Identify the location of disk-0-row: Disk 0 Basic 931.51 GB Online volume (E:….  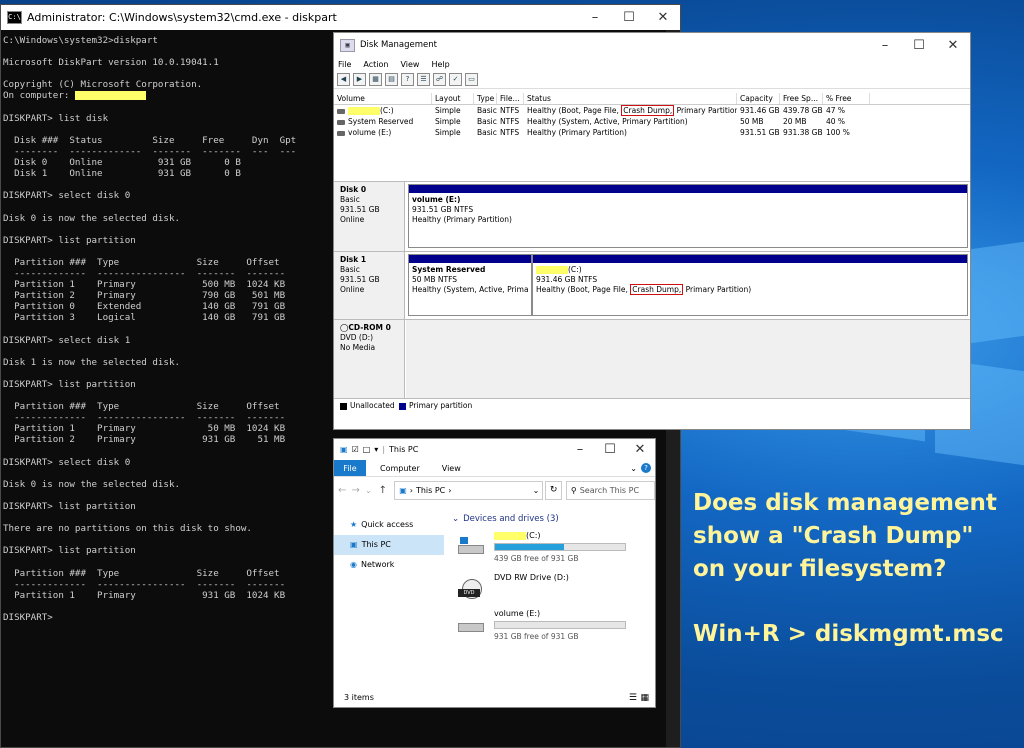
(652, 216).